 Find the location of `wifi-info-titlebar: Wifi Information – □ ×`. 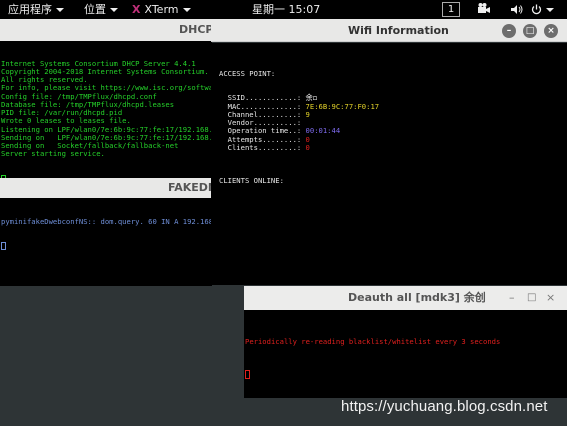

wifi-info-titlebar: Wifi Information – □ × is located at coordinates (389, 30).